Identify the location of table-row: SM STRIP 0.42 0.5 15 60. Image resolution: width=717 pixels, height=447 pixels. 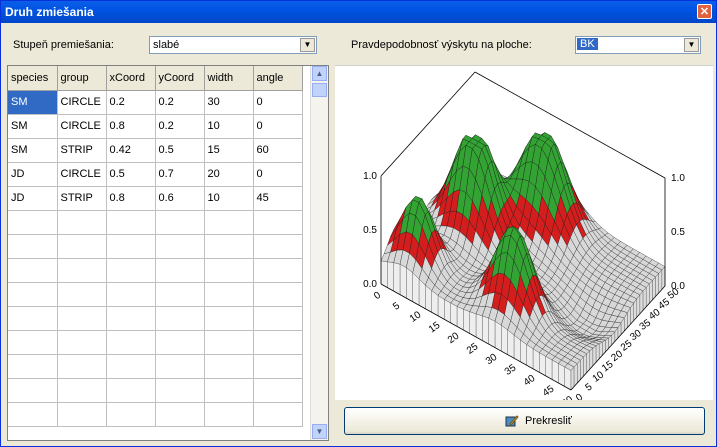
(155, 150).